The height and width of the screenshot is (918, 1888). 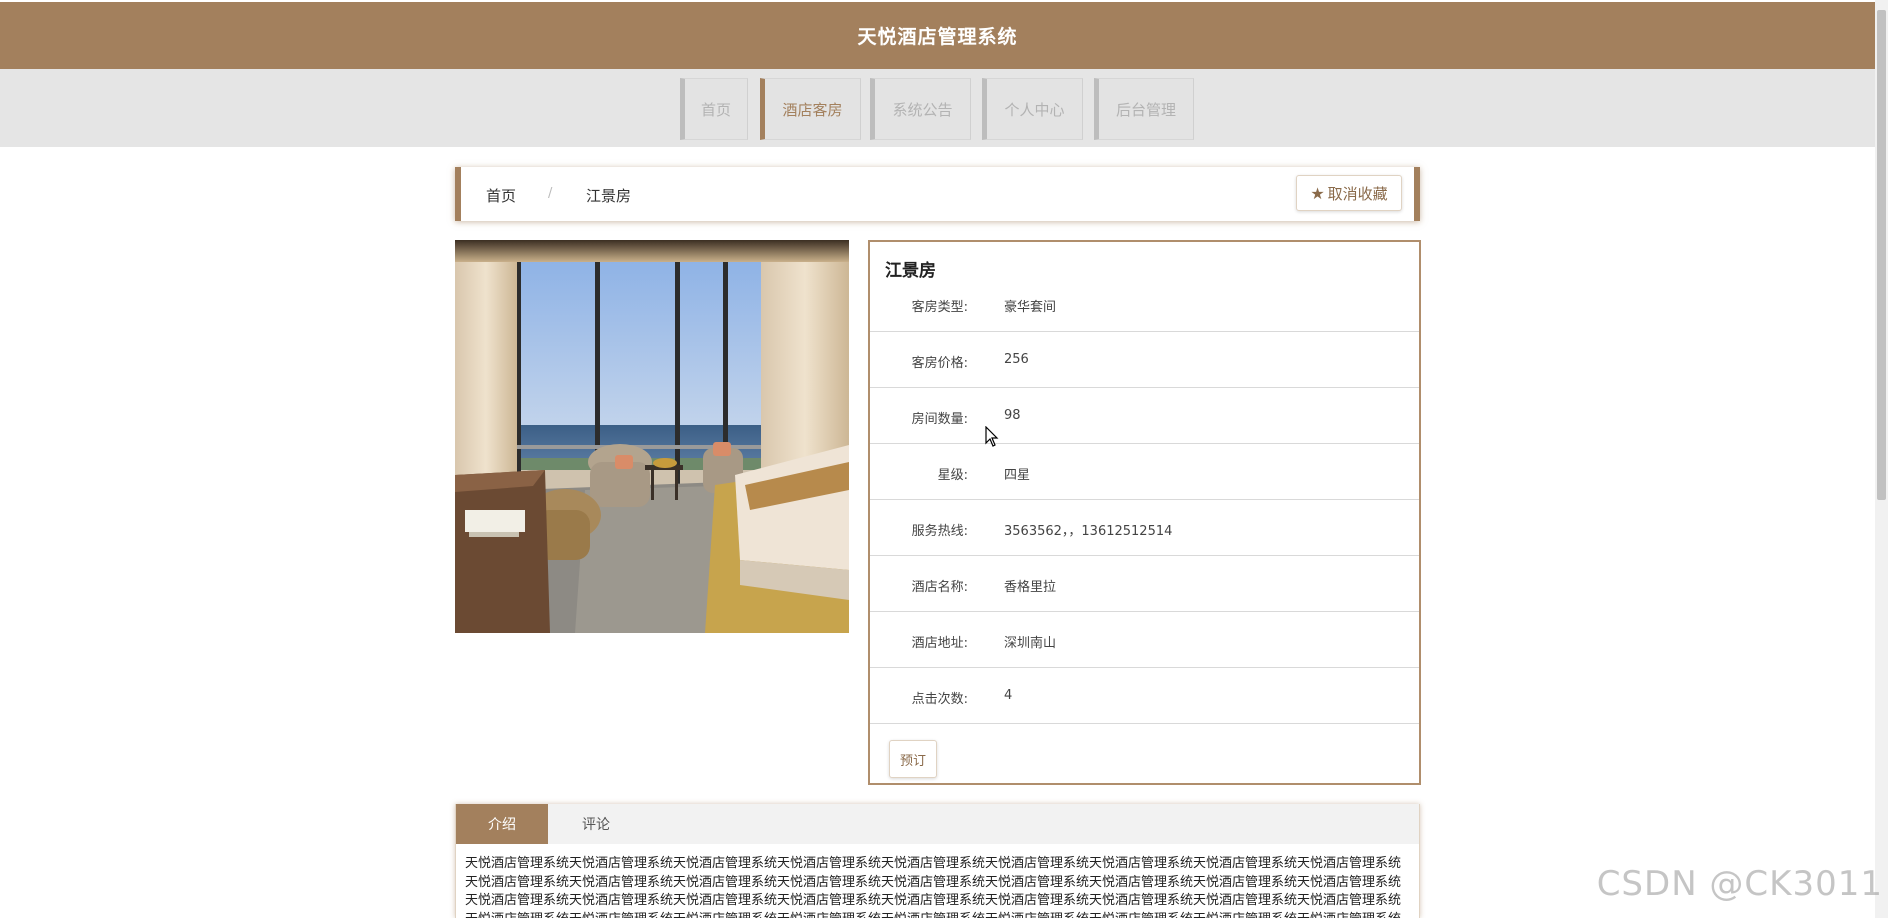 What do you see at coordinates (1144, 304) in the screenshot?
I see `detail-row-room-type: 客房类型: 豪华套间` at bounding box center [1144, 304].